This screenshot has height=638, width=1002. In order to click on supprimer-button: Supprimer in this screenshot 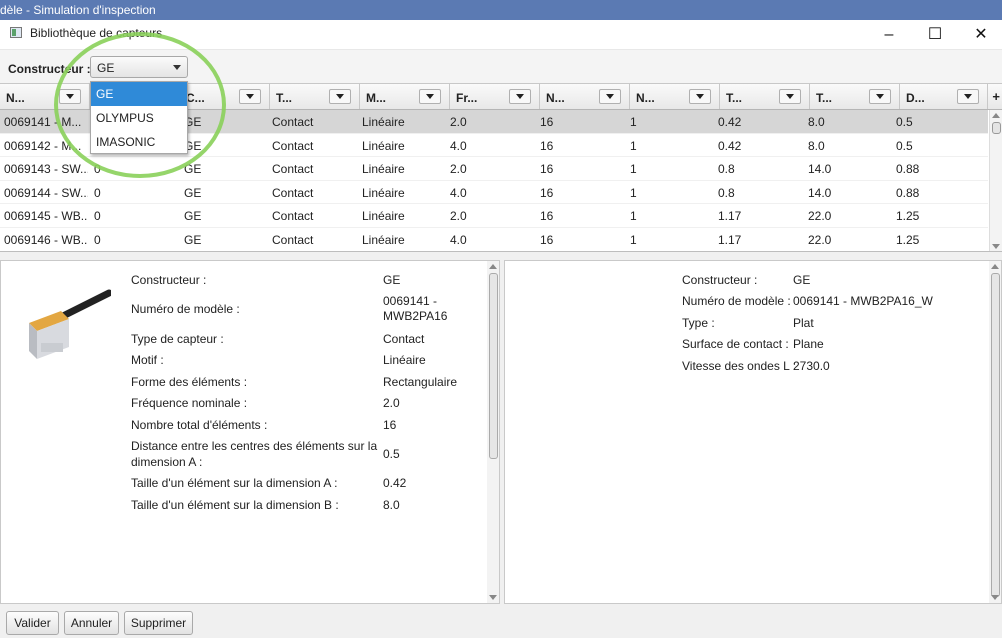, I will do `click(158, 623)`.